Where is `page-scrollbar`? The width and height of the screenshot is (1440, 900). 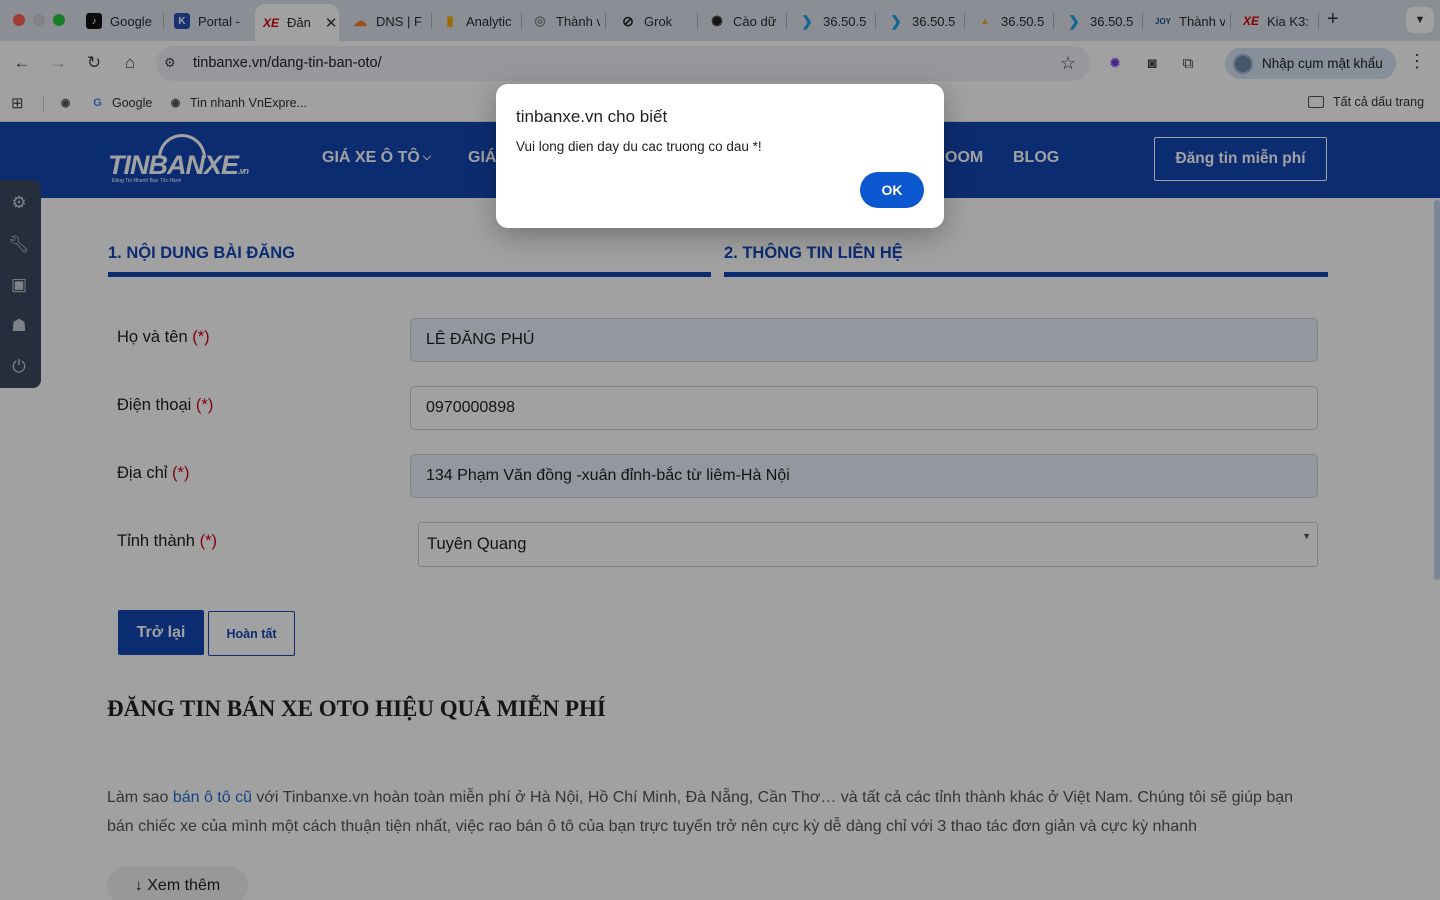 page-scrollbar is located at coordinates (1437, 390).